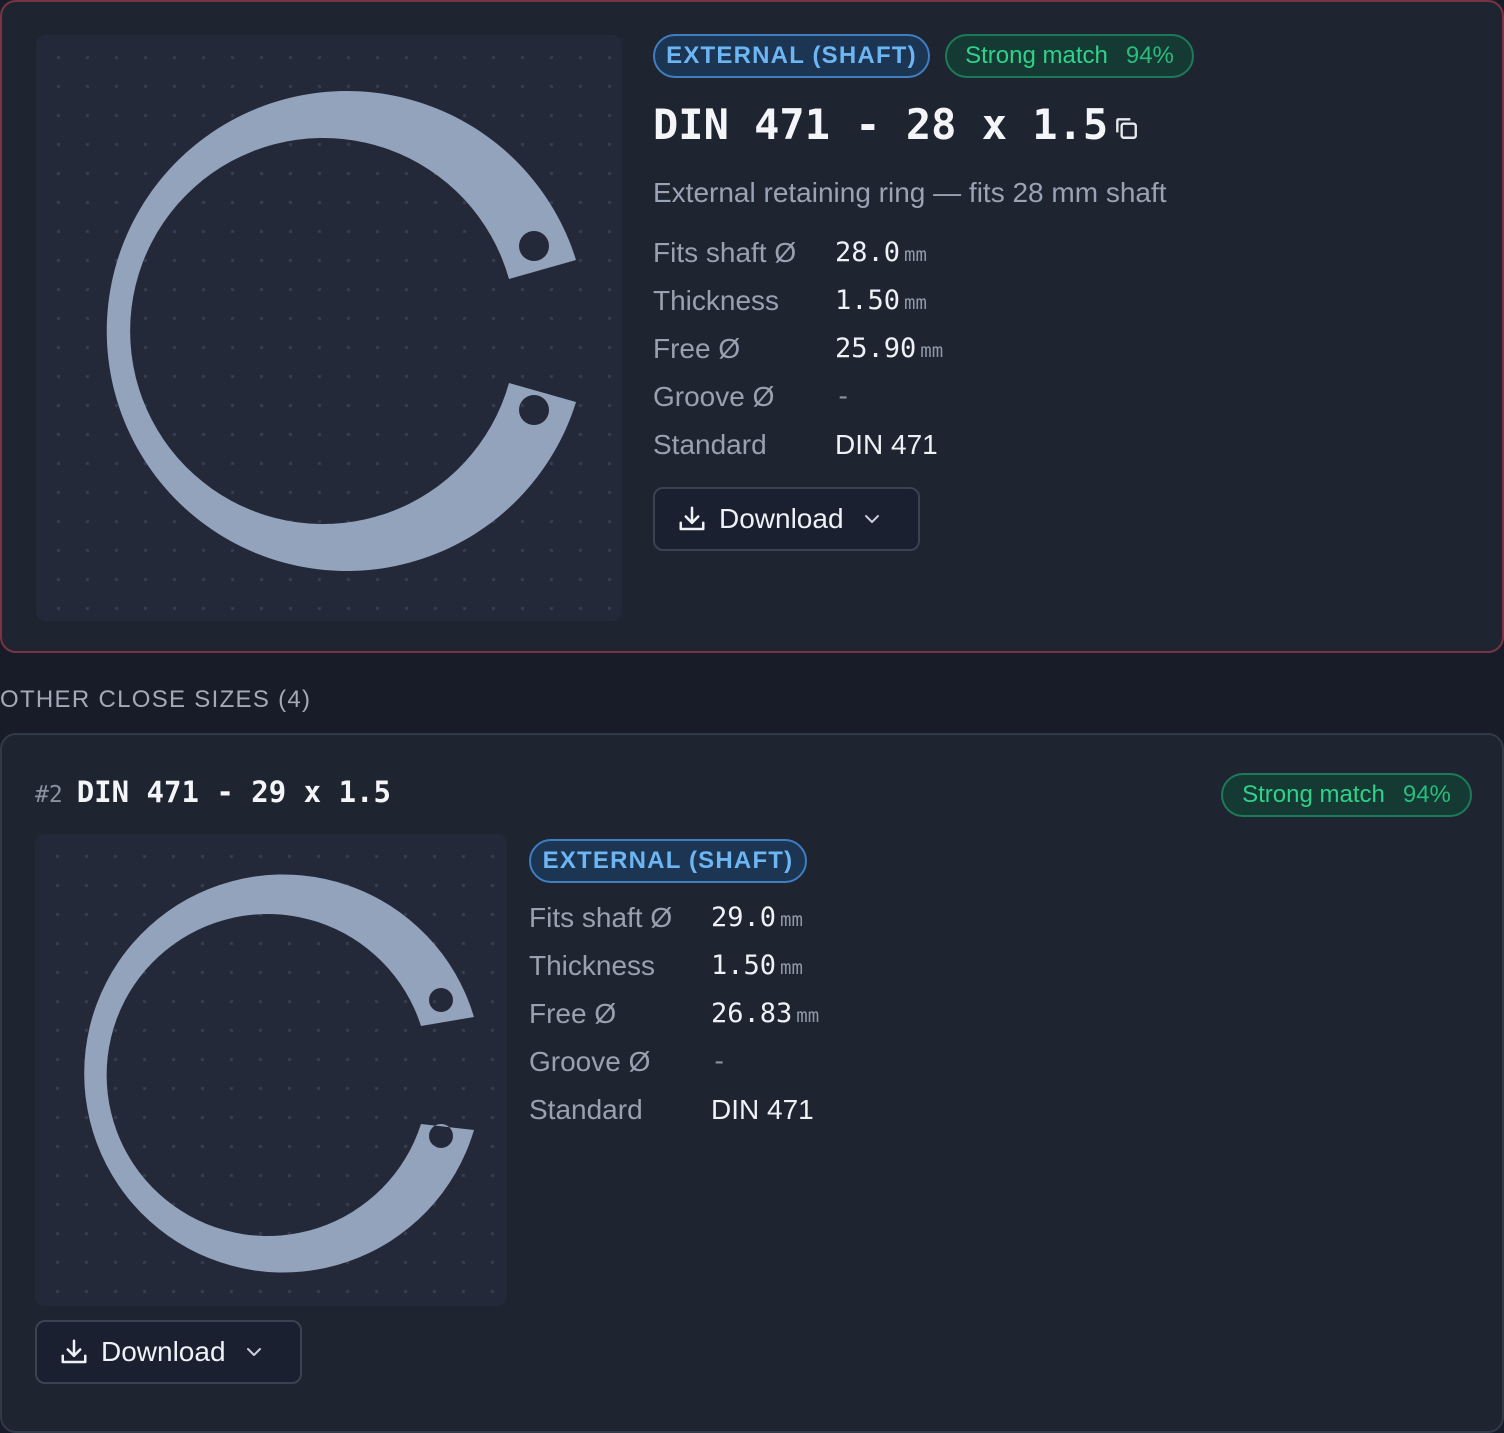 The width and height of the screenshot is (1504, 1433). I want to click on part-title: DIN 471 - 28 x 1.5, so click(880, 124).